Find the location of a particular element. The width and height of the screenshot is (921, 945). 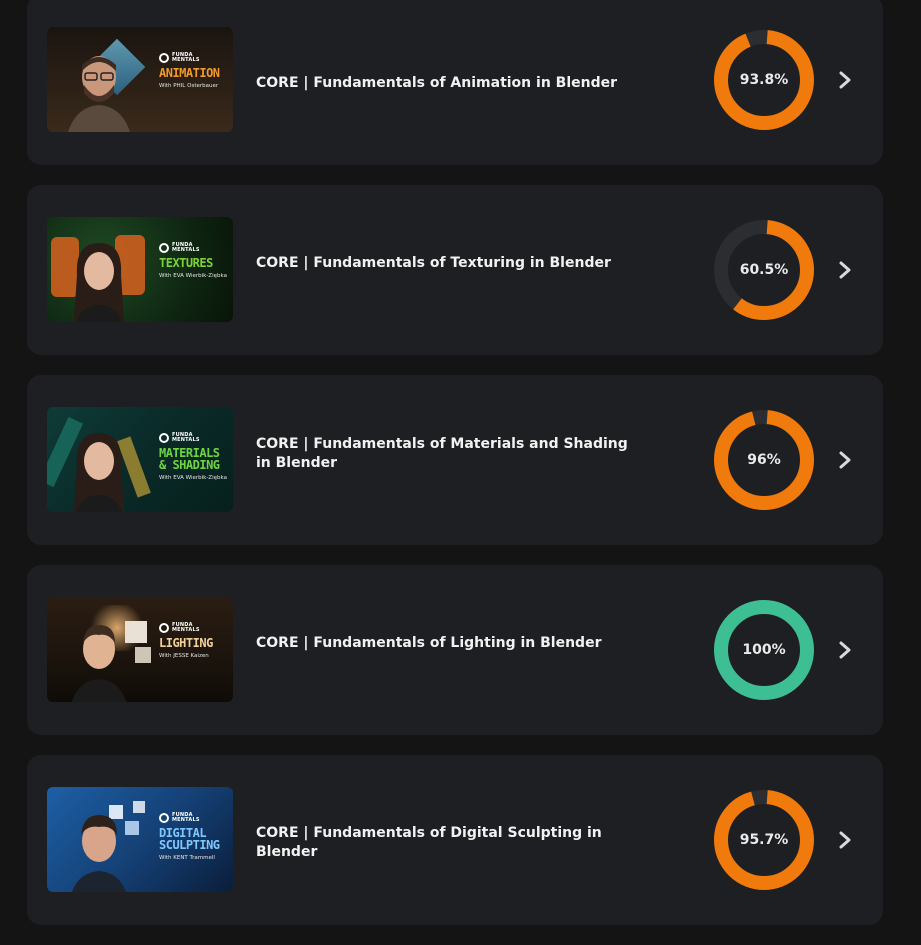

thumbnail-subject: DIGITAL SCULPTING is located at coordinates (189, 839).